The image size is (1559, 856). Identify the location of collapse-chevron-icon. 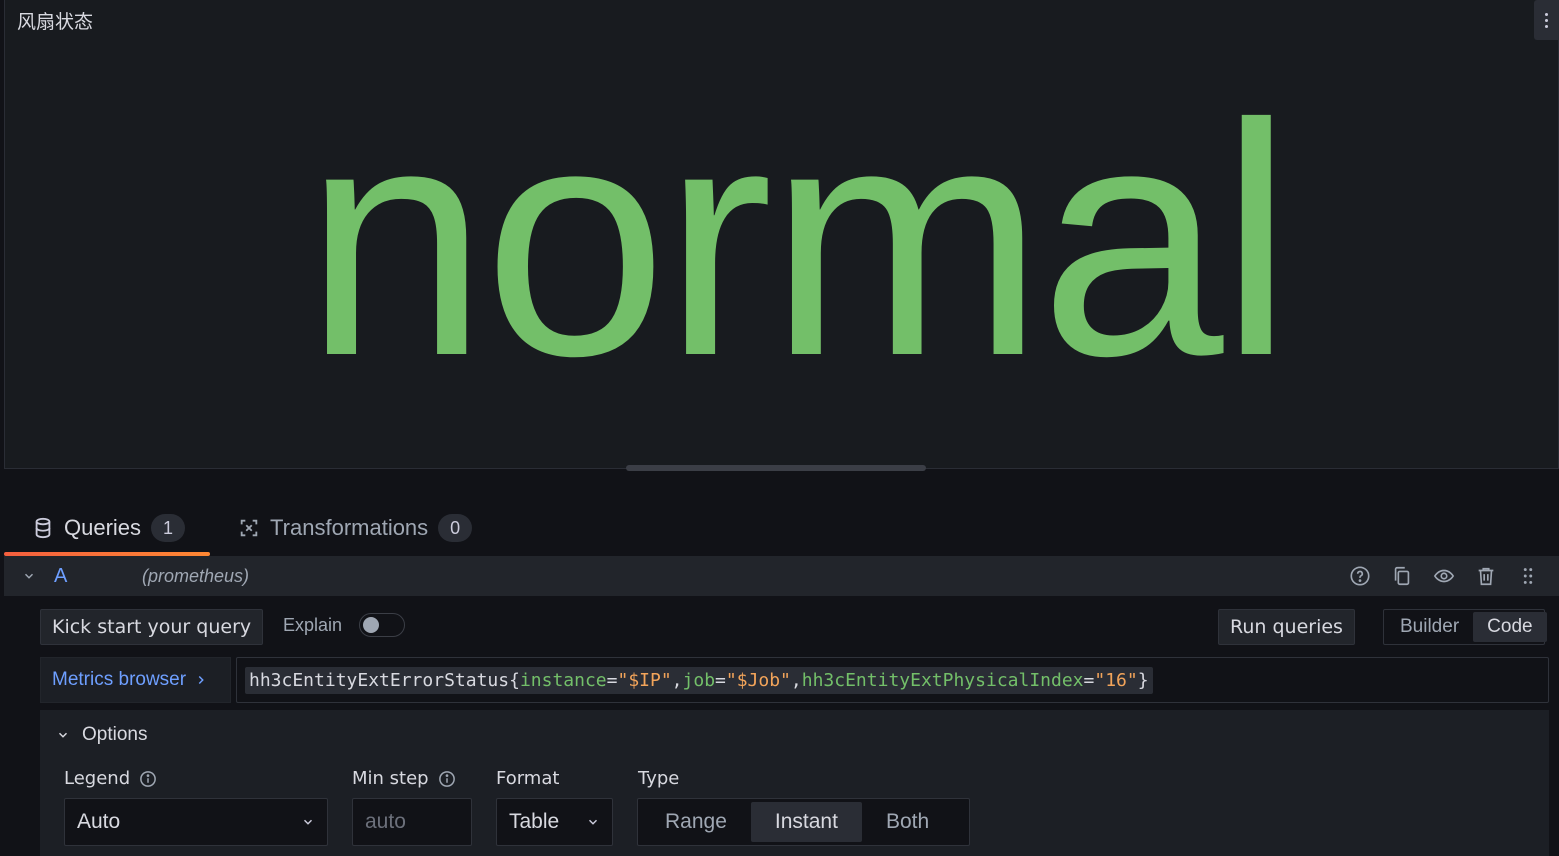
(29, 576).